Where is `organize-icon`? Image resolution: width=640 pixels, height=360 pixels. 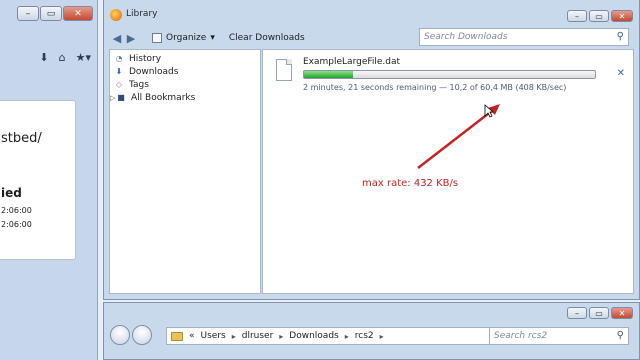
organize-icon is located at coordinates (157, 38).